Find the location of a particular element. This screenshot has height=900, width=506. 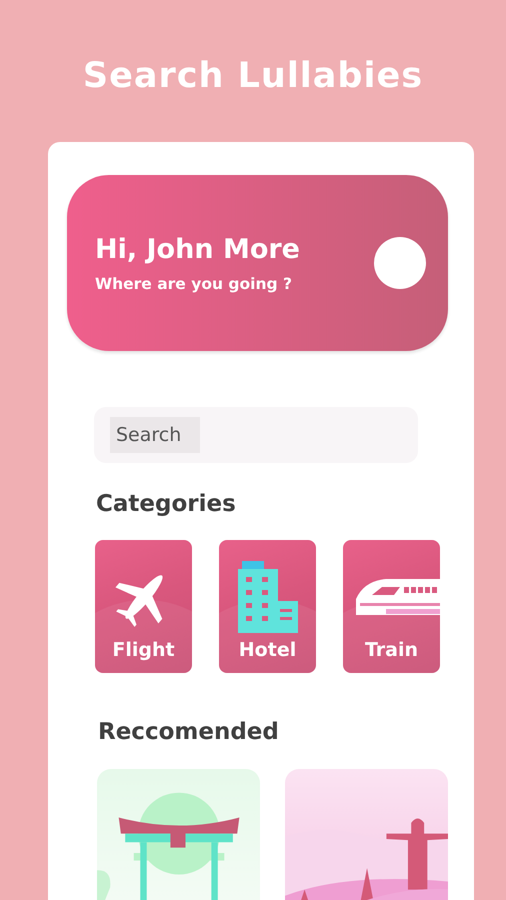

category-label: Flight is located at coordinates (143, 651).